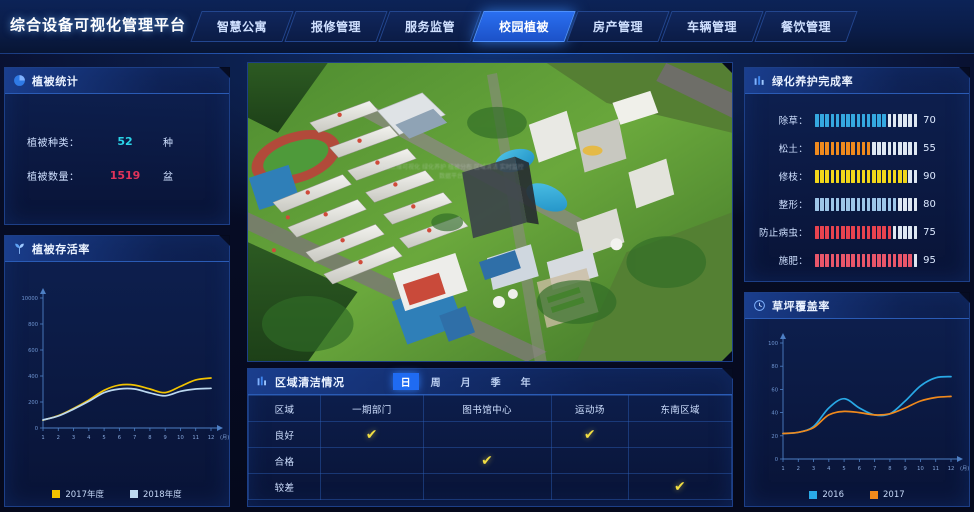 The image size is (974, 512). I want to click on period-tab-日: 日, so click(405, 381).